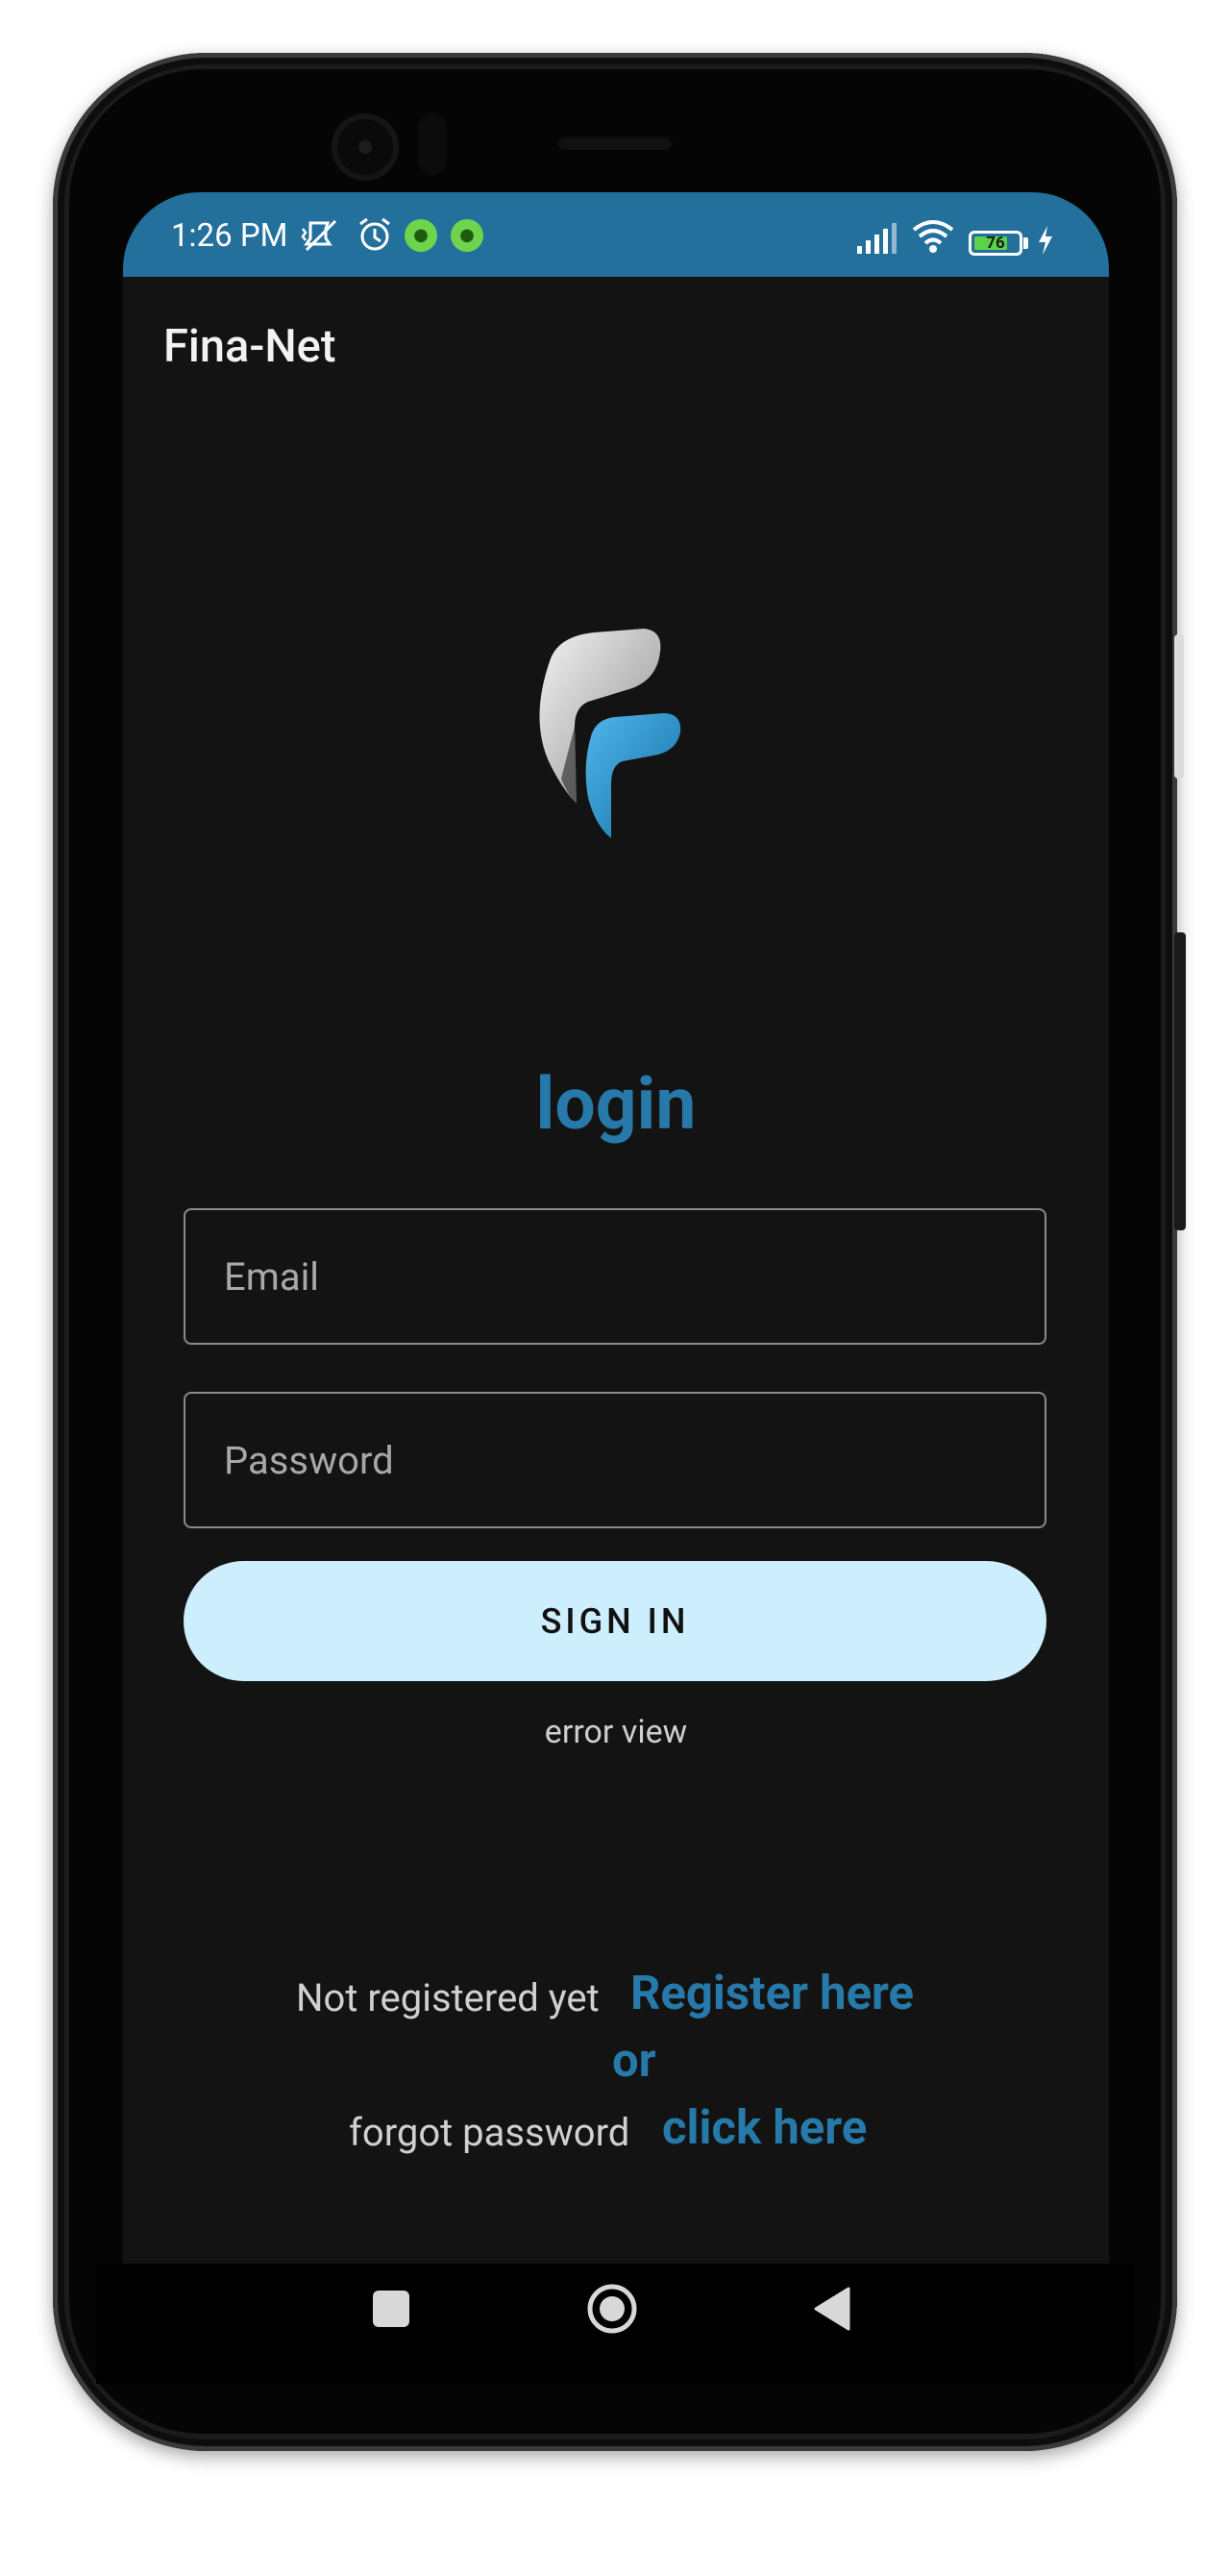 The height and width of the screenshot is (2576, 1230). I want to click on back-icon, so click(832, 2309).